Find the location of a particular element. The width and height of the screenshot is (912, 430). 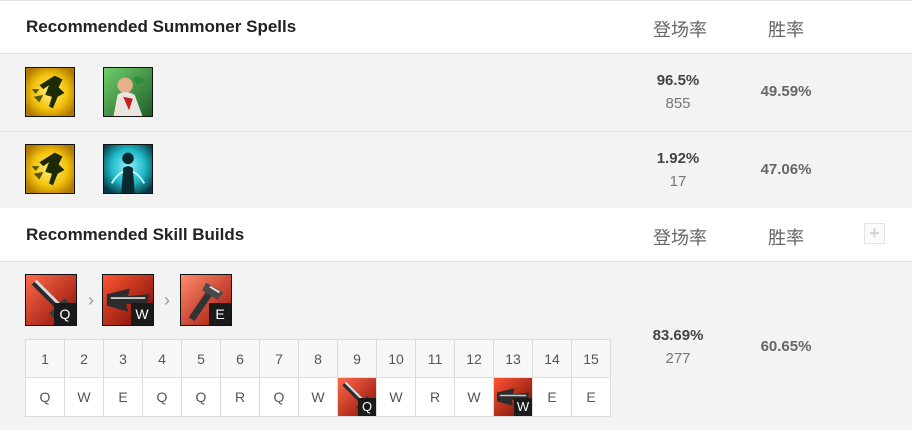

skill-order-row: Q W E Q Q R Q W Q W R W W E E is located at coordinates (318, 397).